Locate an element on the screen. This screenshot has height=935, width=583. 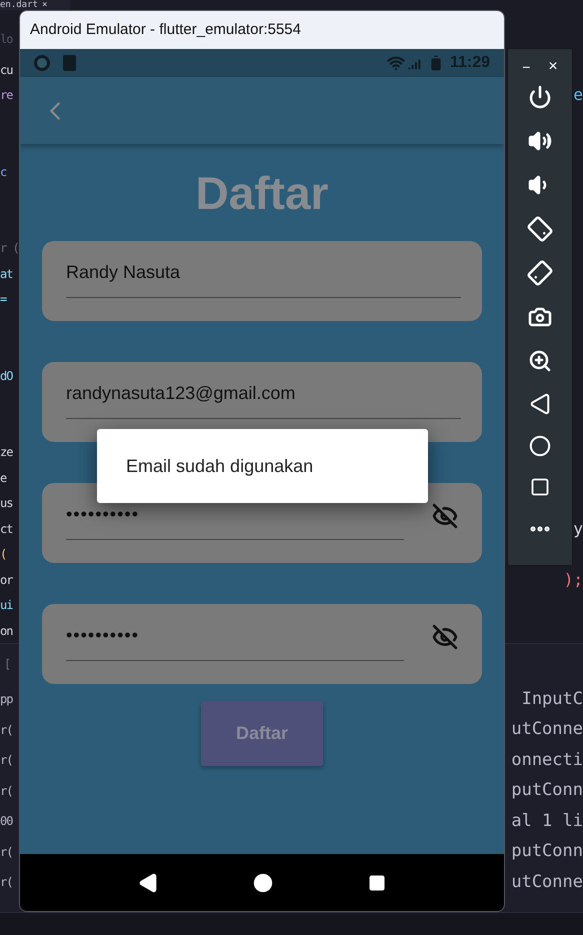
console-text: onnecti is located at coordinates (547, 760).